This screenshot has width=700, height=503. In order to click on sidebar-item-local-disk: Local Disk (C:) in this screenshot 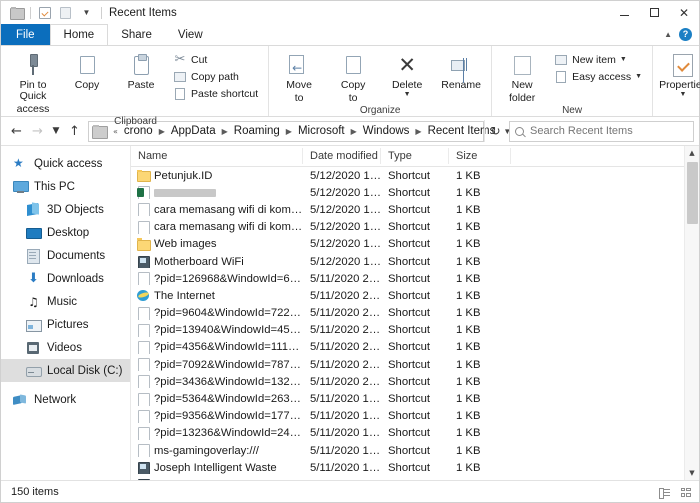, I will do `click(65, 370)`.